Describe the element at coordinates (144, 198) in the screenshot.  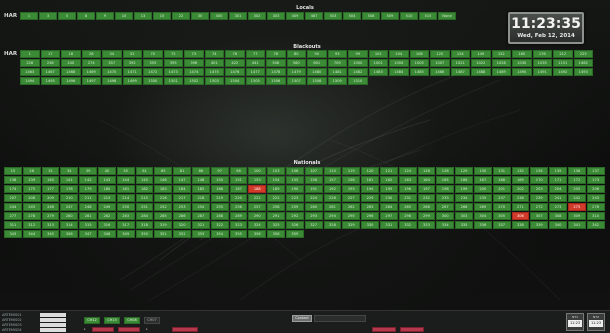
I see `nationals-channel-cell: 215` at that location.